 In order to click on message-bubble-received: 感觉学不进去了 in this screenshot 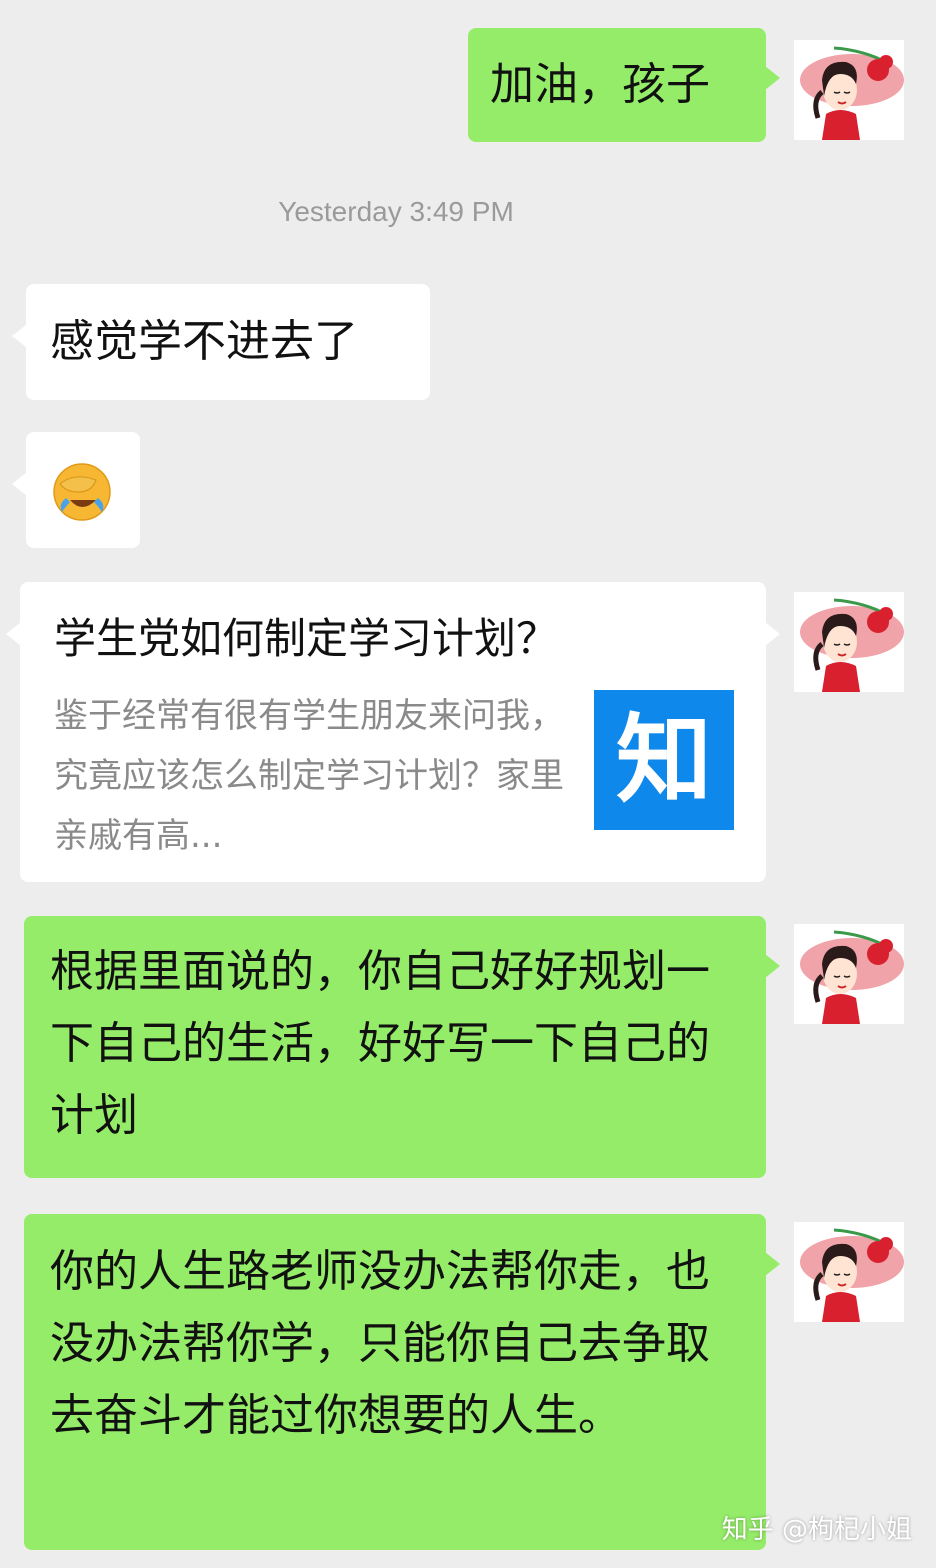, I will do `click(221, 342)`.